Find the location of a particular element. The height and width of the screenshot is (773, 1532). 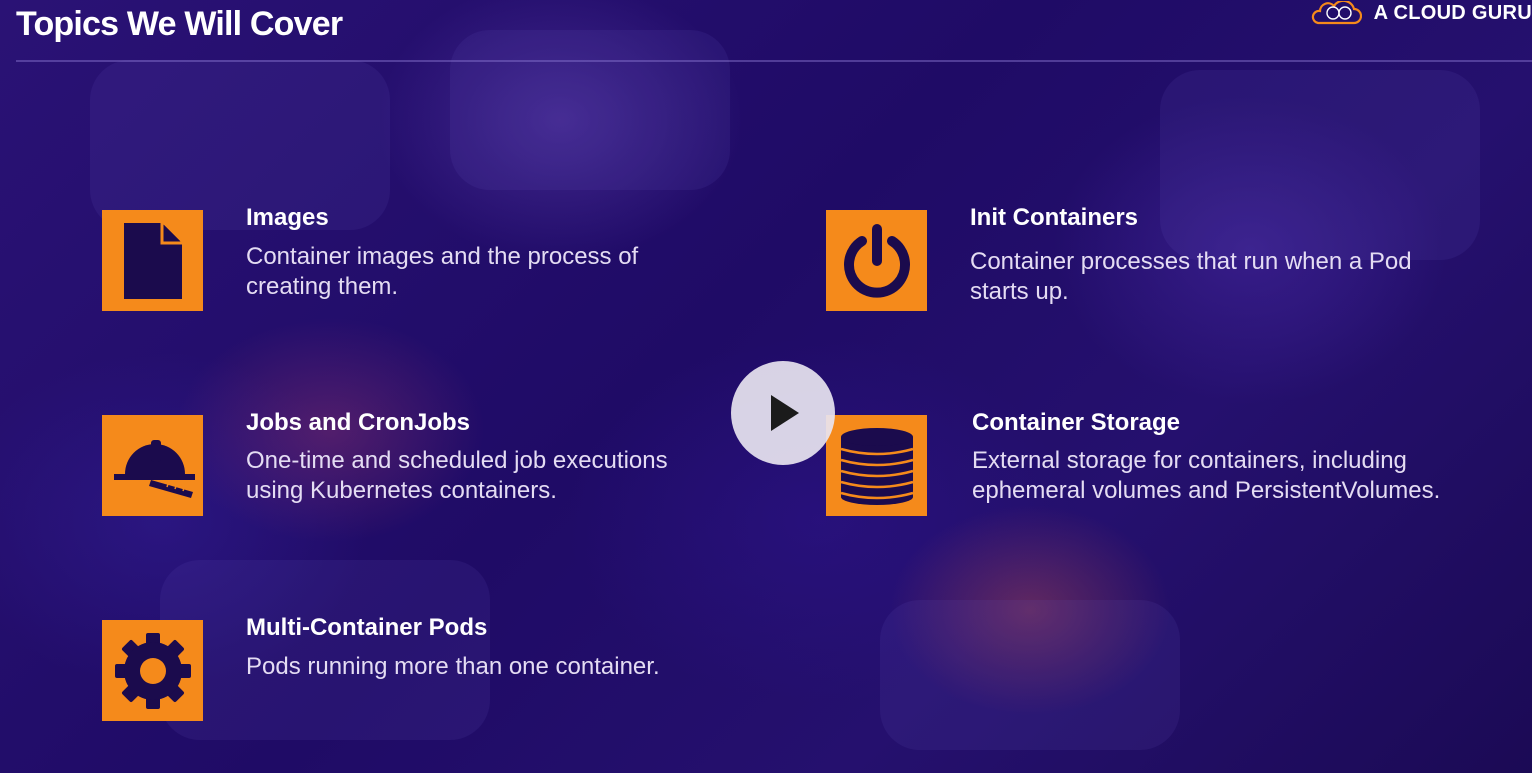

database-icon is located at coordinates (876, 466).